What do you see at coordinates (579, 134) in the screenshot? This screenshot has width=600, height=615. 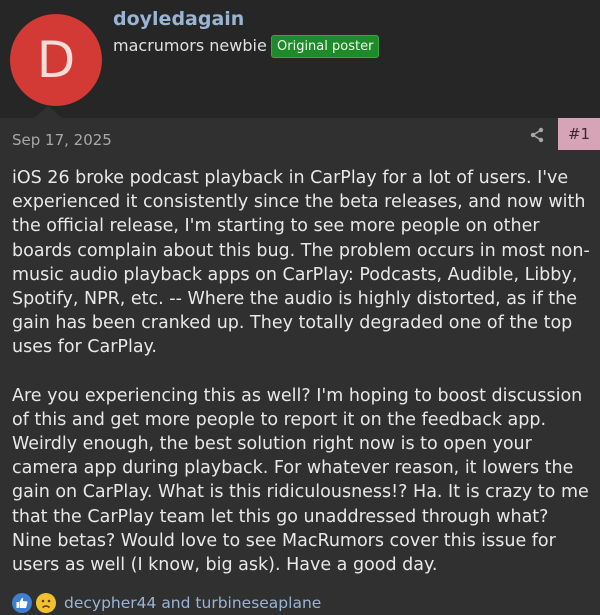 I see `post-number-link: #1` at bounding box center [579, 134].